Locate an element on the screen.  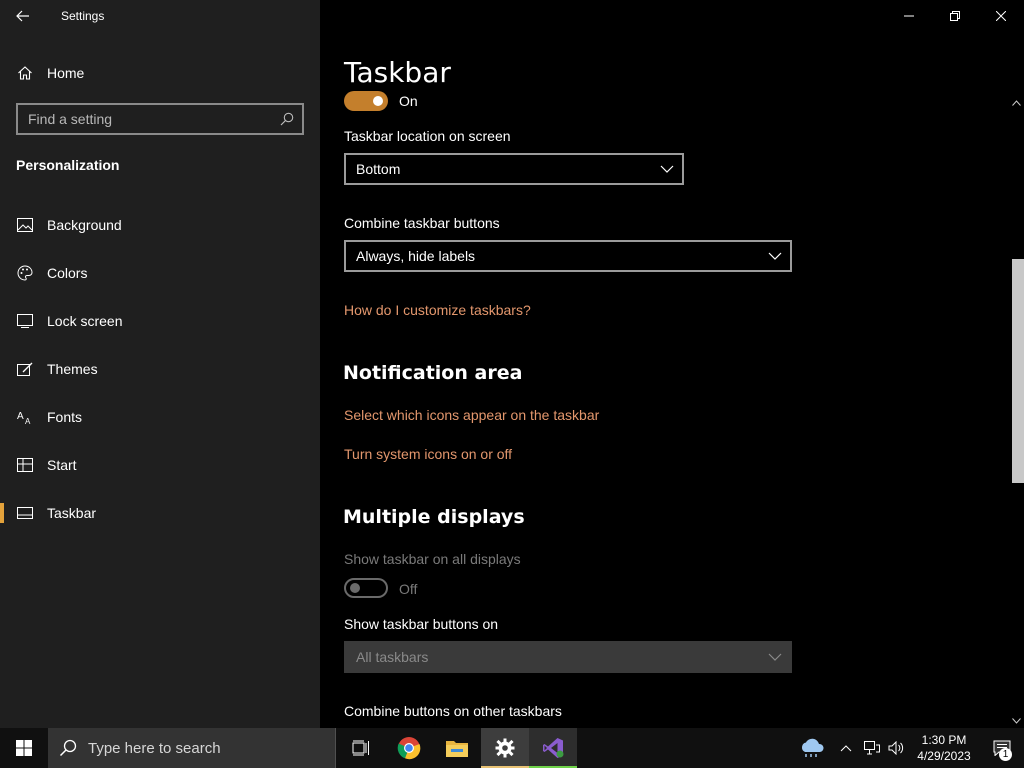
action-center-button: 1 is located at coordinates (1002, 748).